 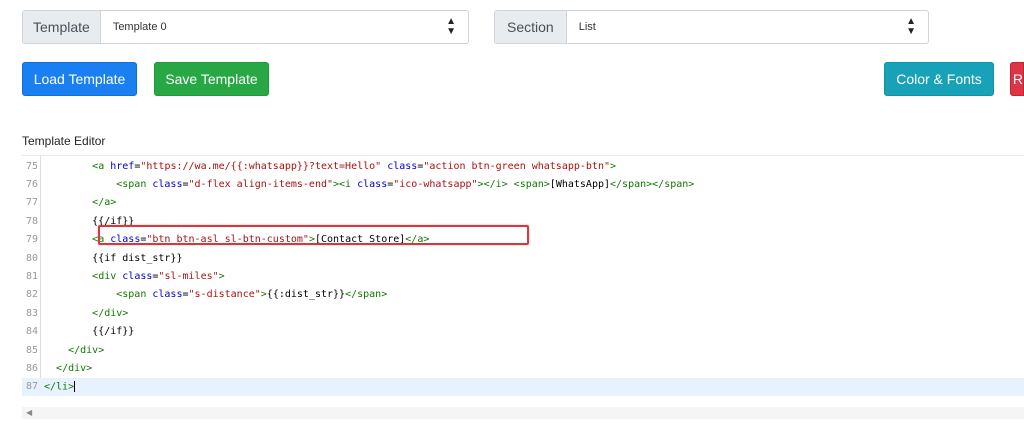 I want to click on code-token: ></i> <span>, so click(x=513, y=184).